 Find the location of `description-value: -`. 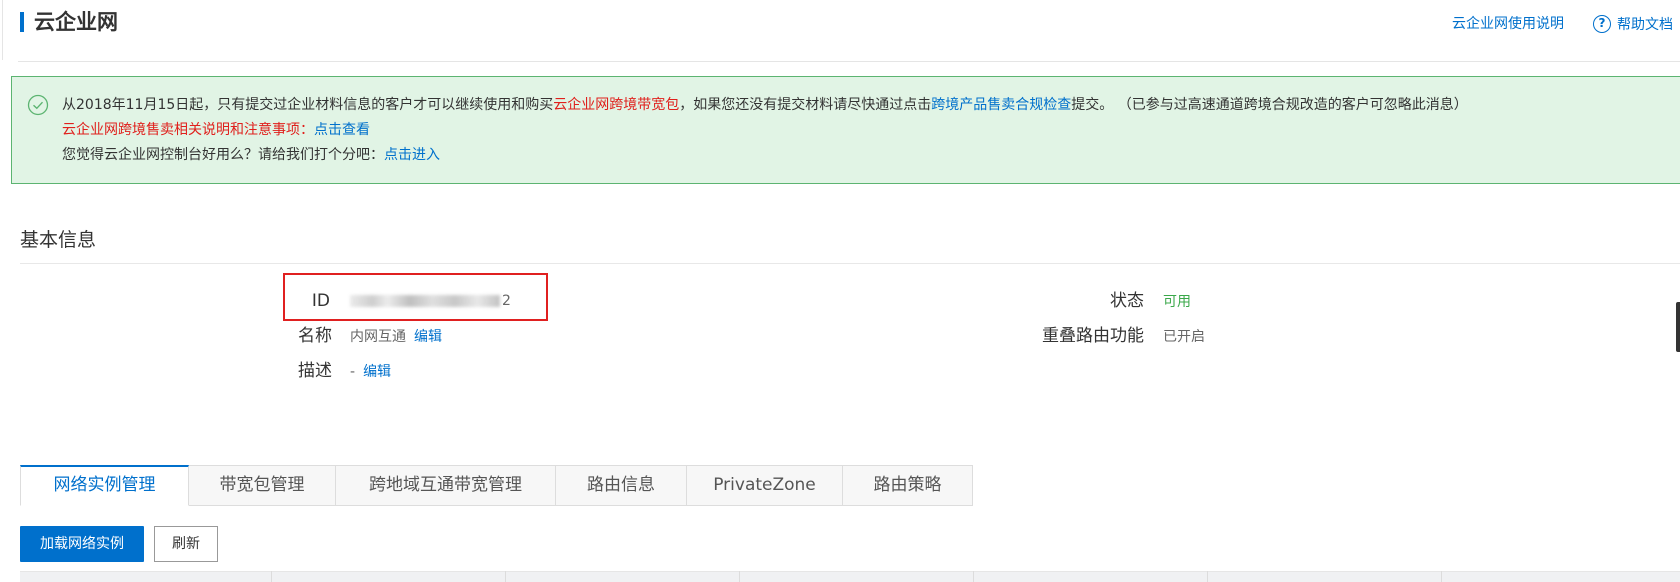

description-value: - is located at coordinates (353, 372).